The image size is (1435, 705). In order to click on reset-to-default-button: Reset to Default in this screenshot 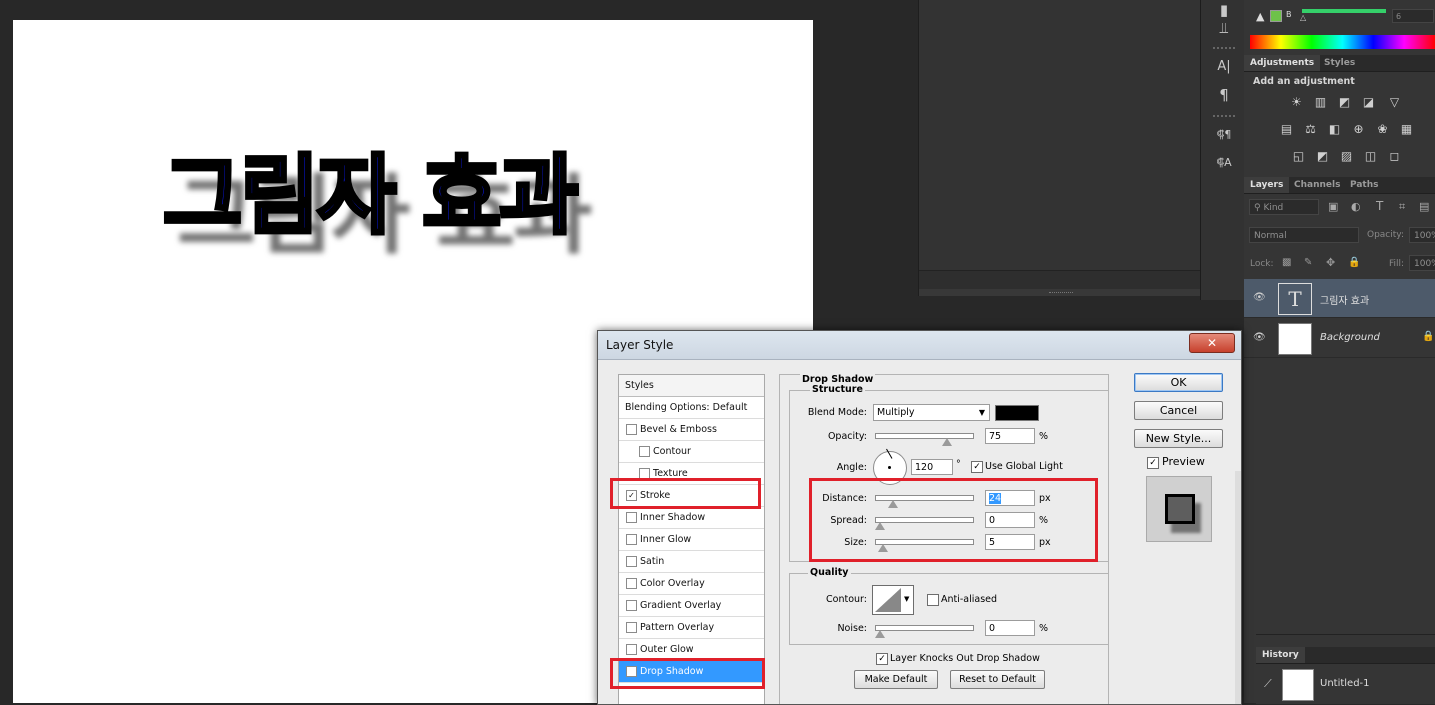, I will do `click(997, 679)`.